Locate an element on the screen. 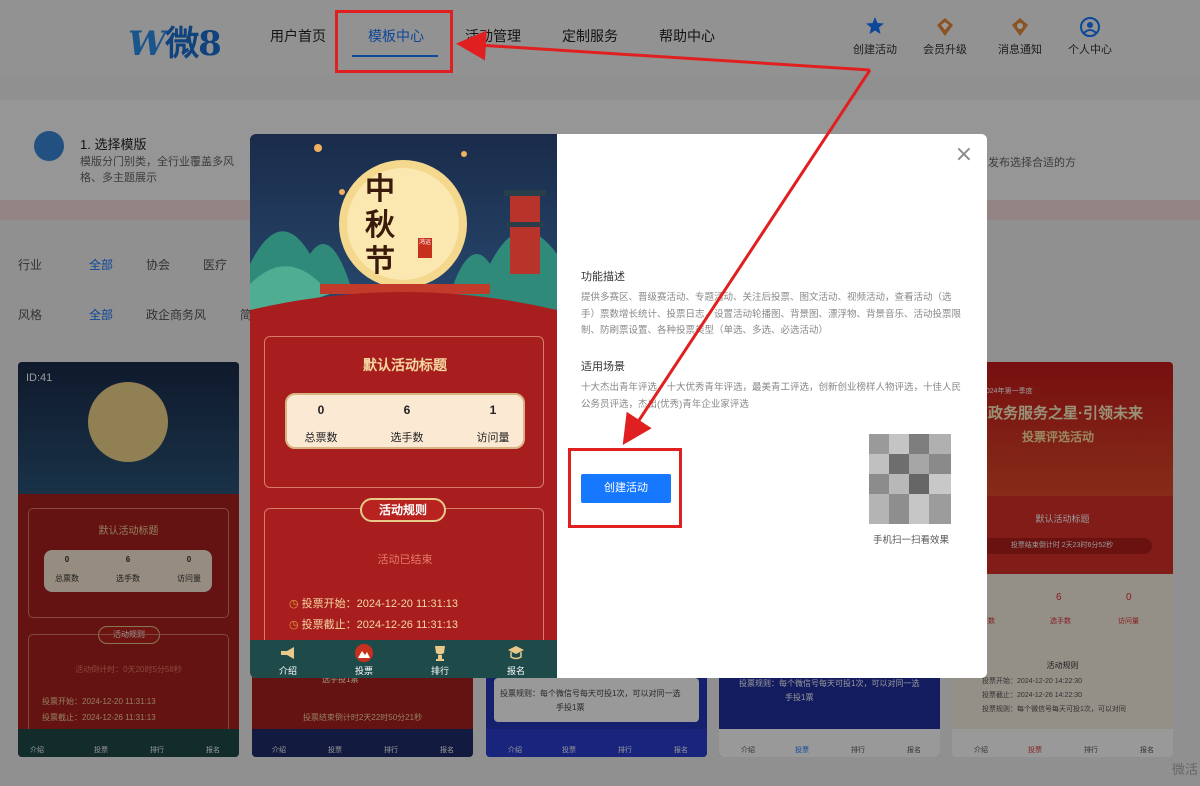 The height and width of the screenshot is (786, 1200). tab-ranking: 排行 is located at coordinates (440, 659).